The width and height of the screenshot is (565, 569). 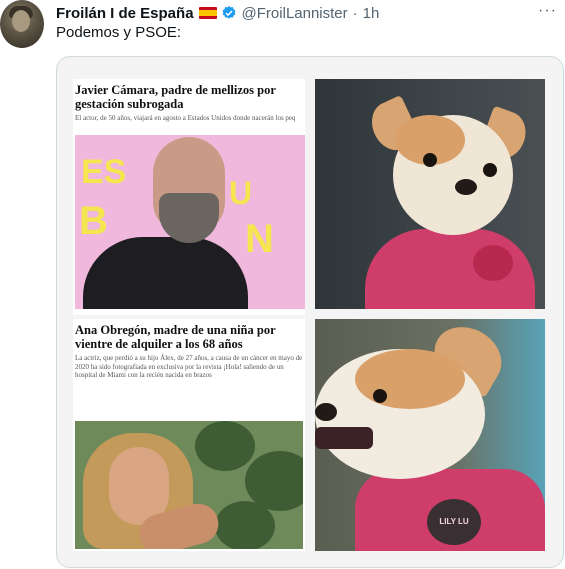 What do you see at coordinates (259, 239) in the screenshot?
I see `backdrop-text-4: N` at bounding box center [259, 239].